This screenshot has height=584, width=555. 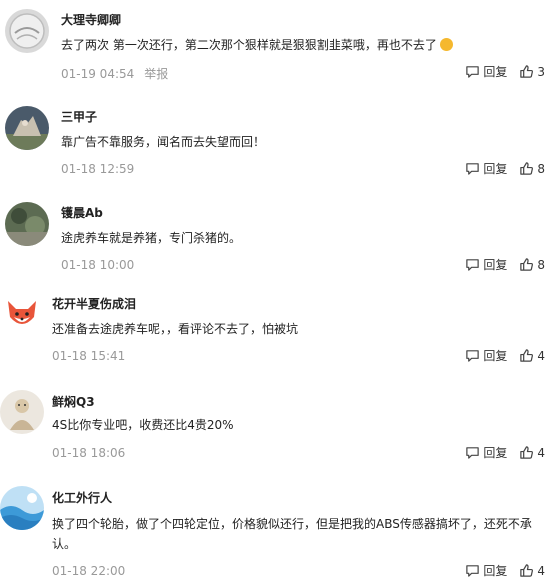 I want to click on username: 鲜焖Q3, so click(x=73, y=401).